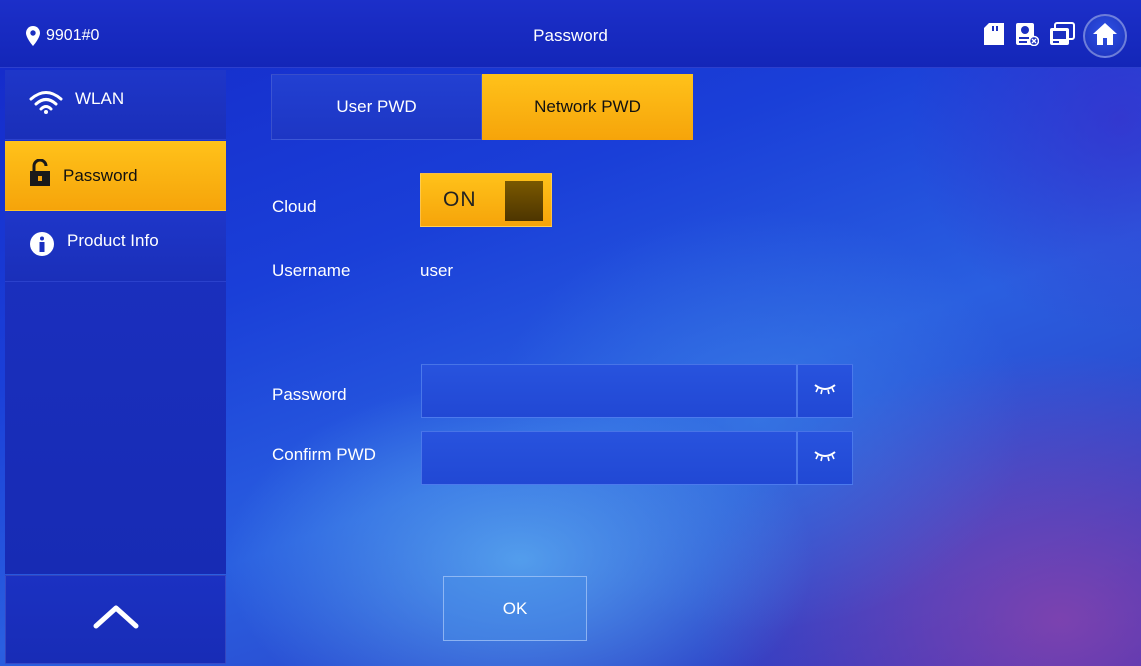 This screenshot has width=1141, height=666. I want to click on home-button, so click(1105, 36).